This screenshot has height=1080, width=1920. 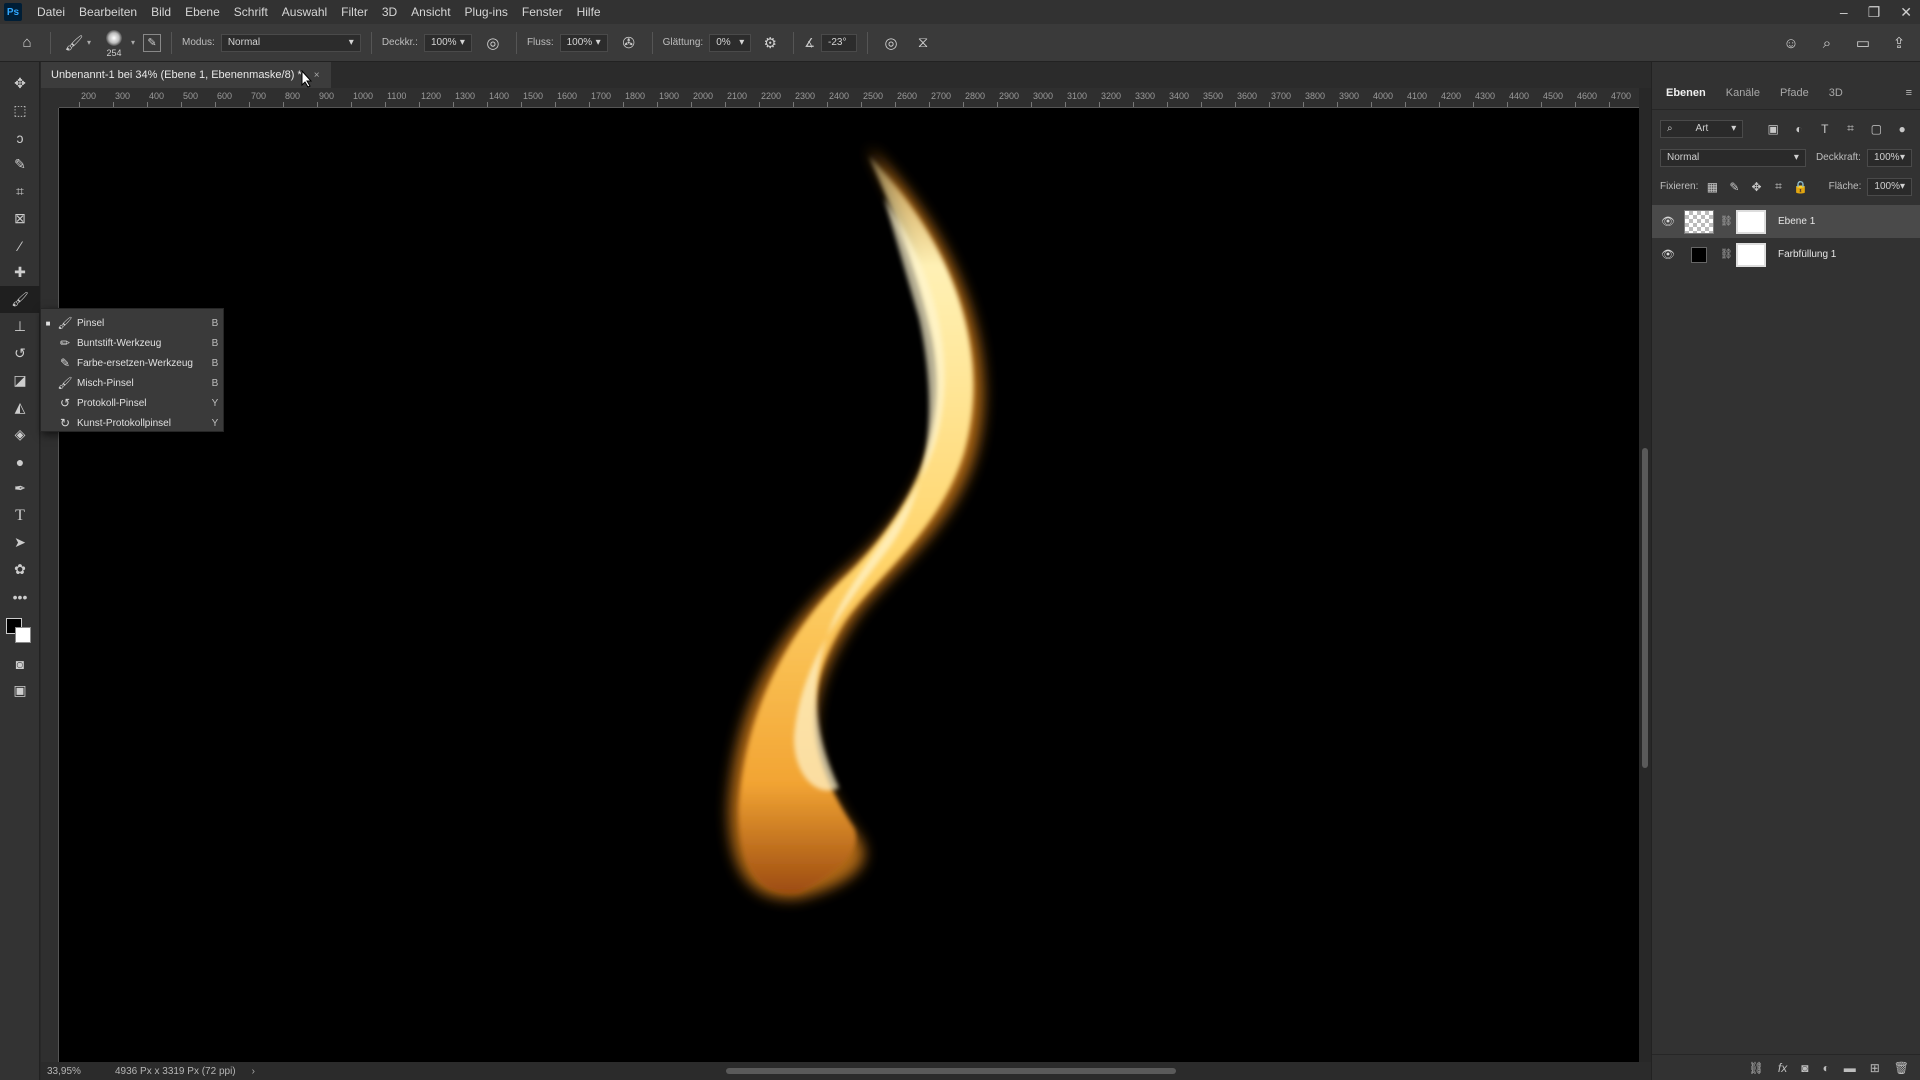 I want to click on pressure-size-icon: ◎, so click(x=891, y=43).